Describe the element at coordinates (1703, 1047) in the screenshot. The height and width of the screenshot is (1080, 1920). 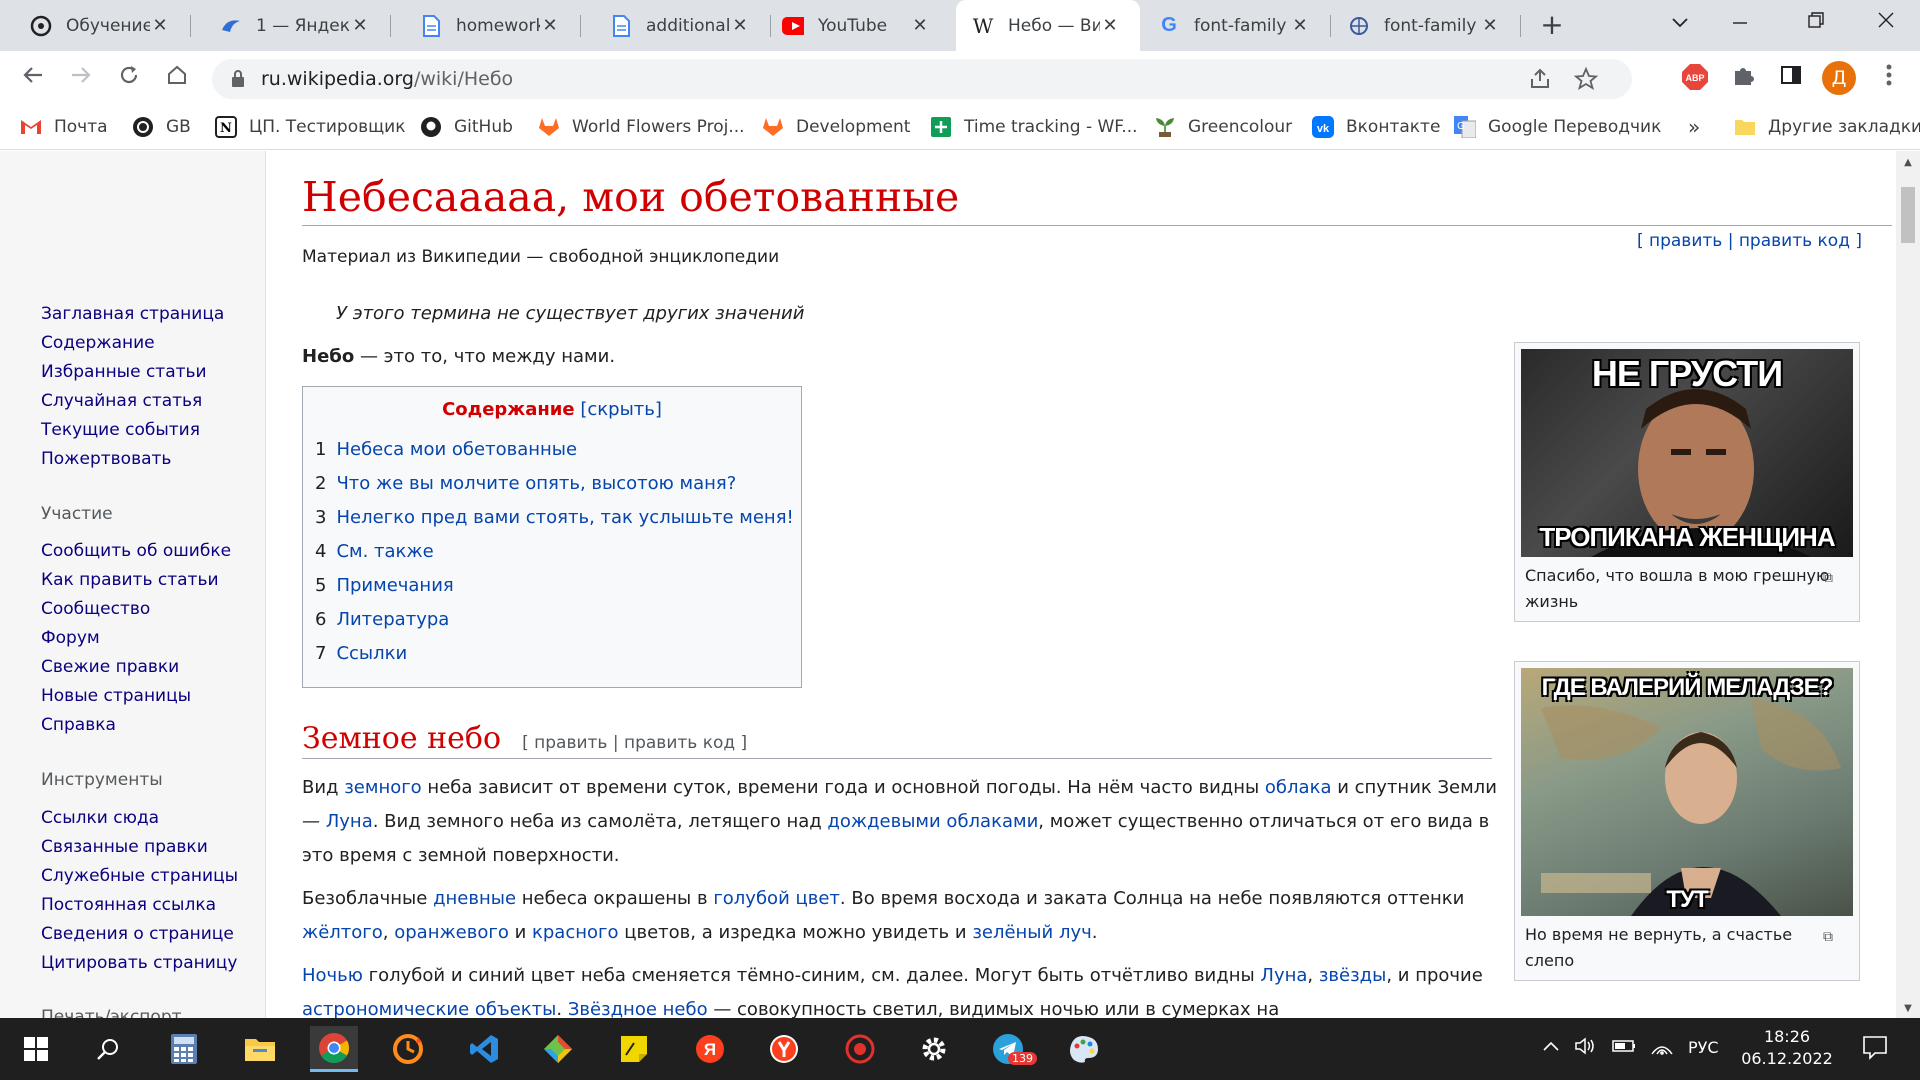
I see `input-language: РУС` at that location.